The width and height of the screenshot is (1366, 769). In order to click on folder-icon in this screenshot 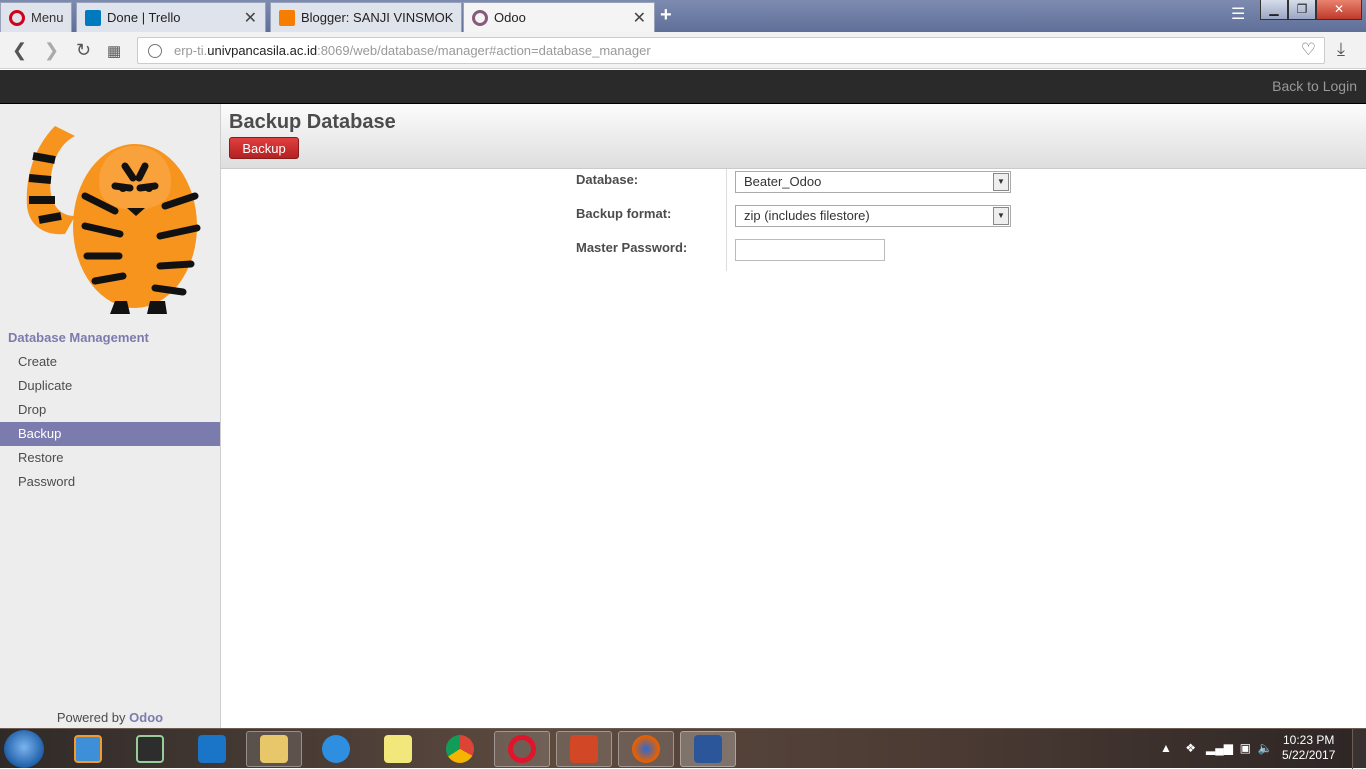, I will do `click(274, 749)`.